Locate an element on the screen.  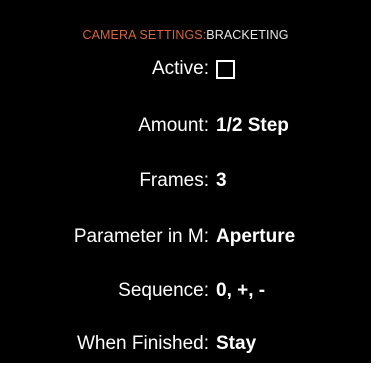
active-row: Active: is located at coordinates (185, 71).